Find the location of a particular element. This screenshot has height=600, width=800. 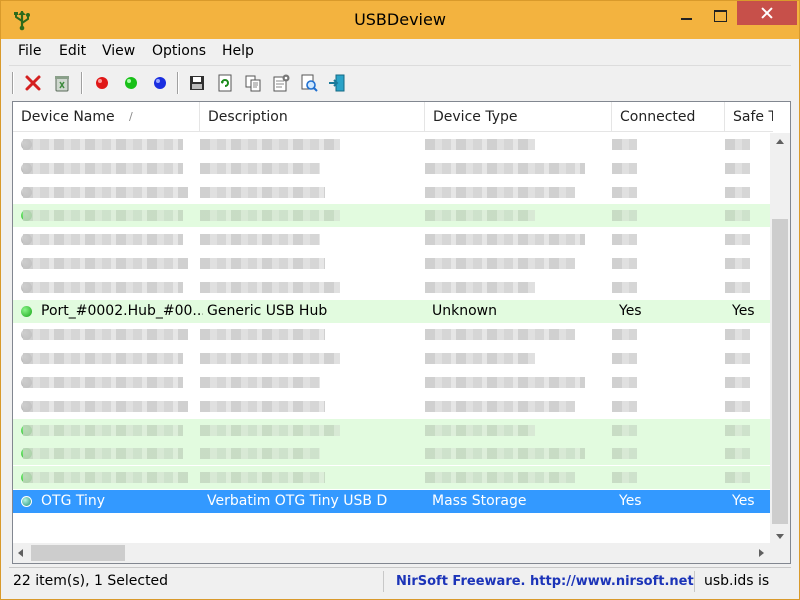

find-icon is located at coordinates (309, 83).